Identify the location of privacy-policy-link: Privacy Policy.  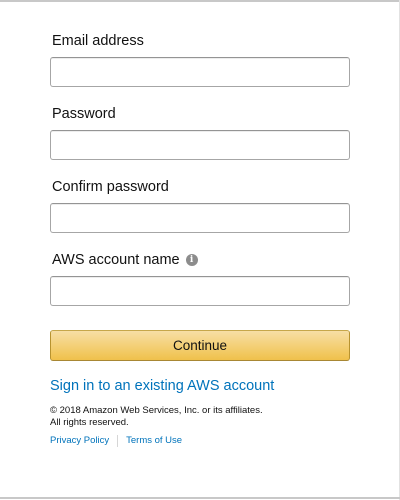
(79, 441).